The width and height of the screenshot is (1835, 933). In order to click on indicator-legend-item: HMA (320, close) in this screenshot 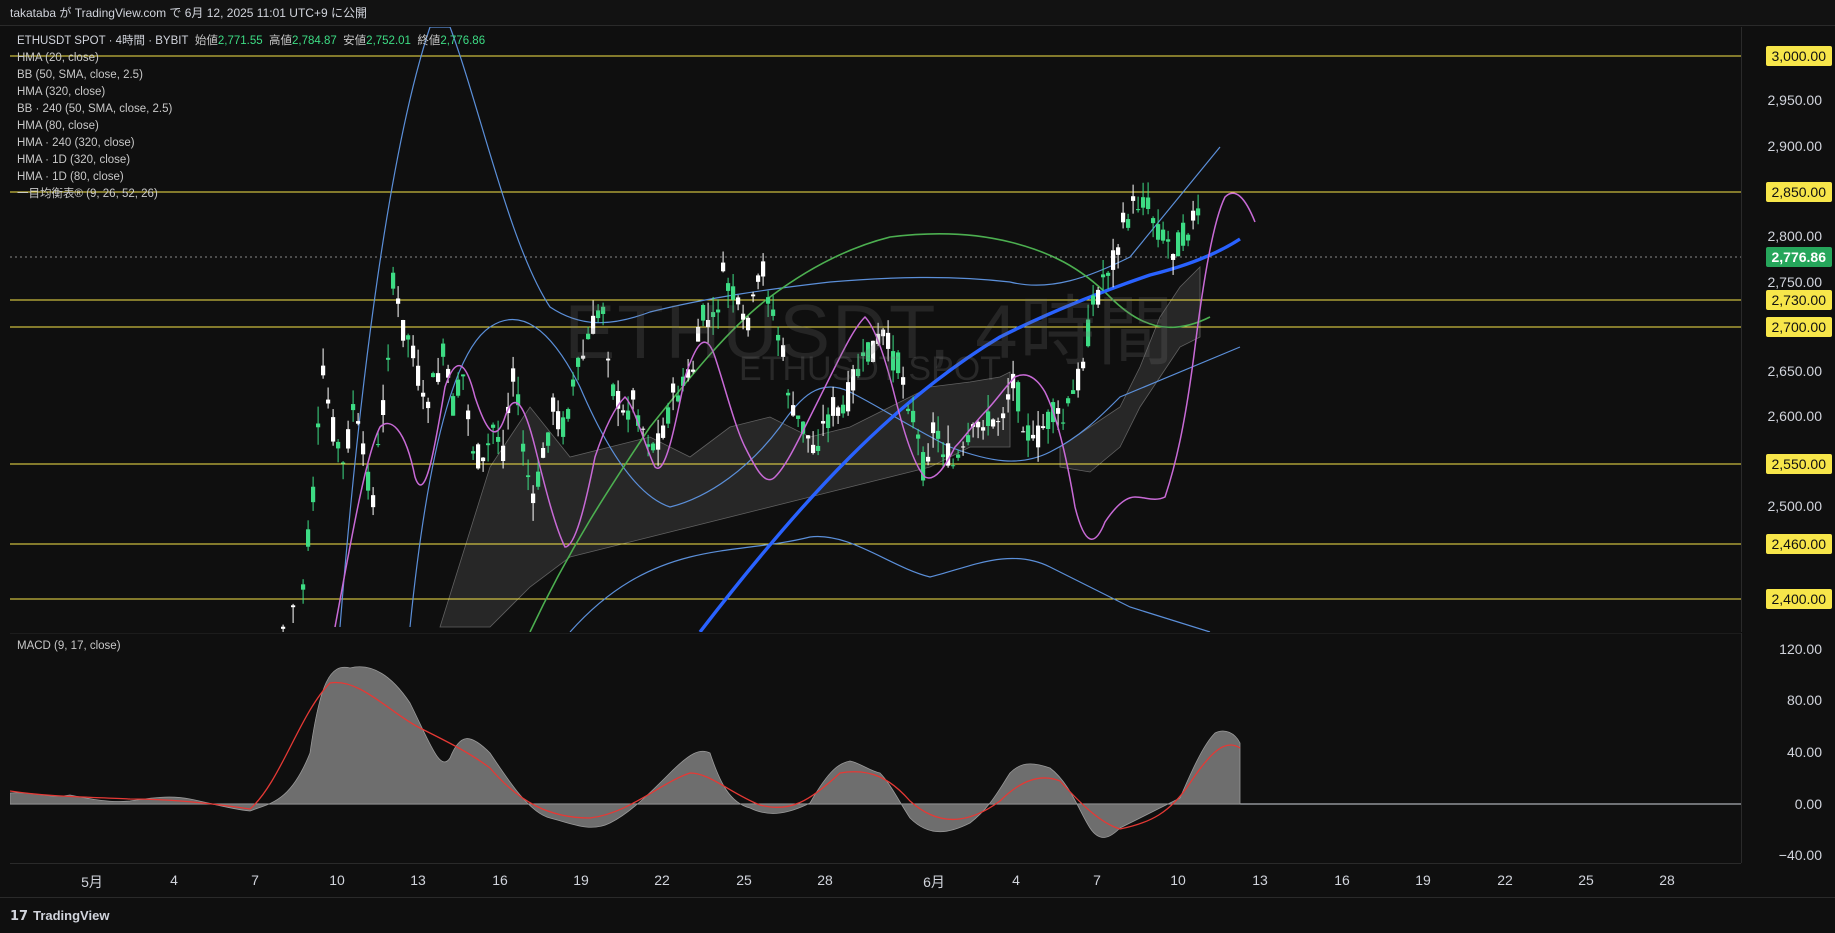, I will do `click(251, 92)`.